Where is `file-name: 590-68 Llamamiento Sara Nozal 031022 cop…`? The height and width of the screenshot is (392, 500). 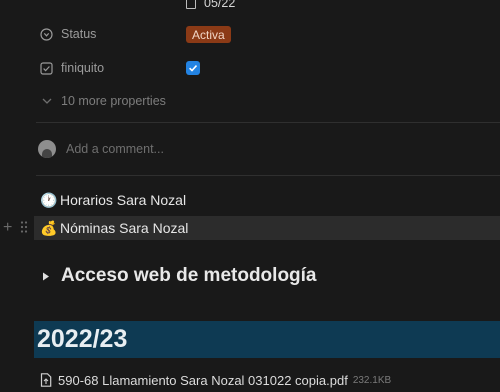 file-name: 590-68 Llamamiento Sara Nozal 031022 cop… is located at coordinates (203, 380).